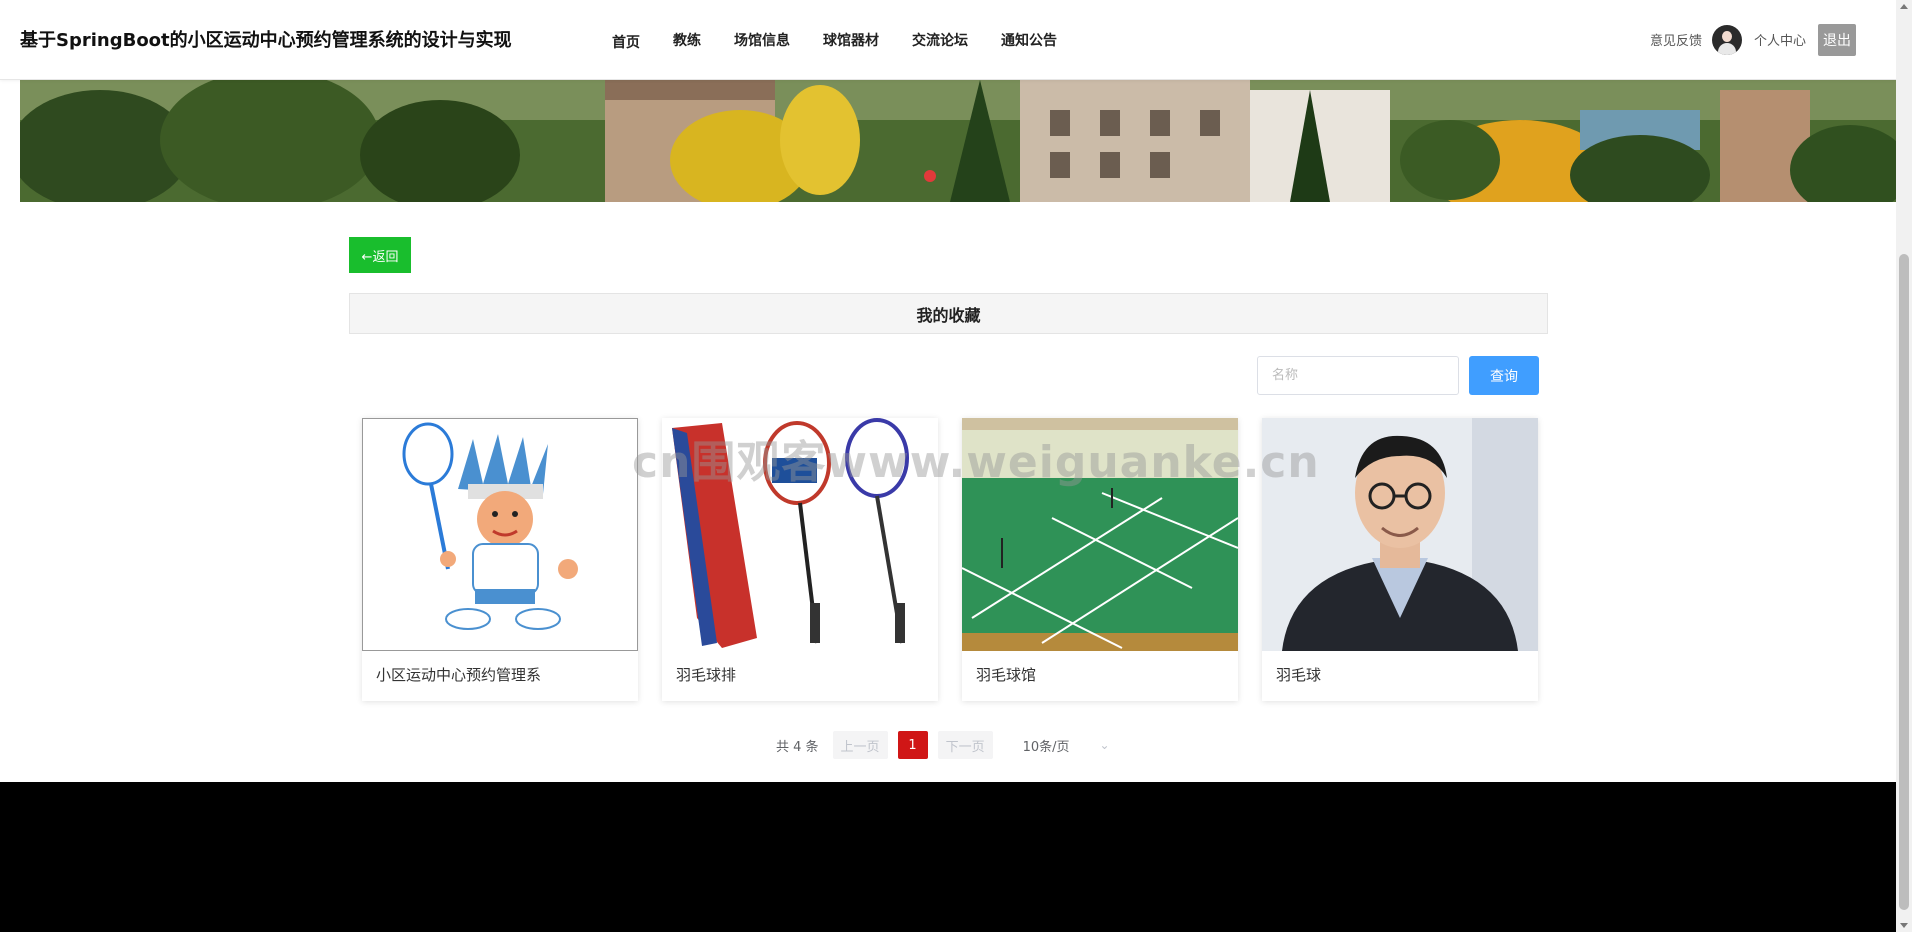 The width and height of the screenshot is (1912, 932). I want to click on prev-page-button: 上一页, so click(860, 745).